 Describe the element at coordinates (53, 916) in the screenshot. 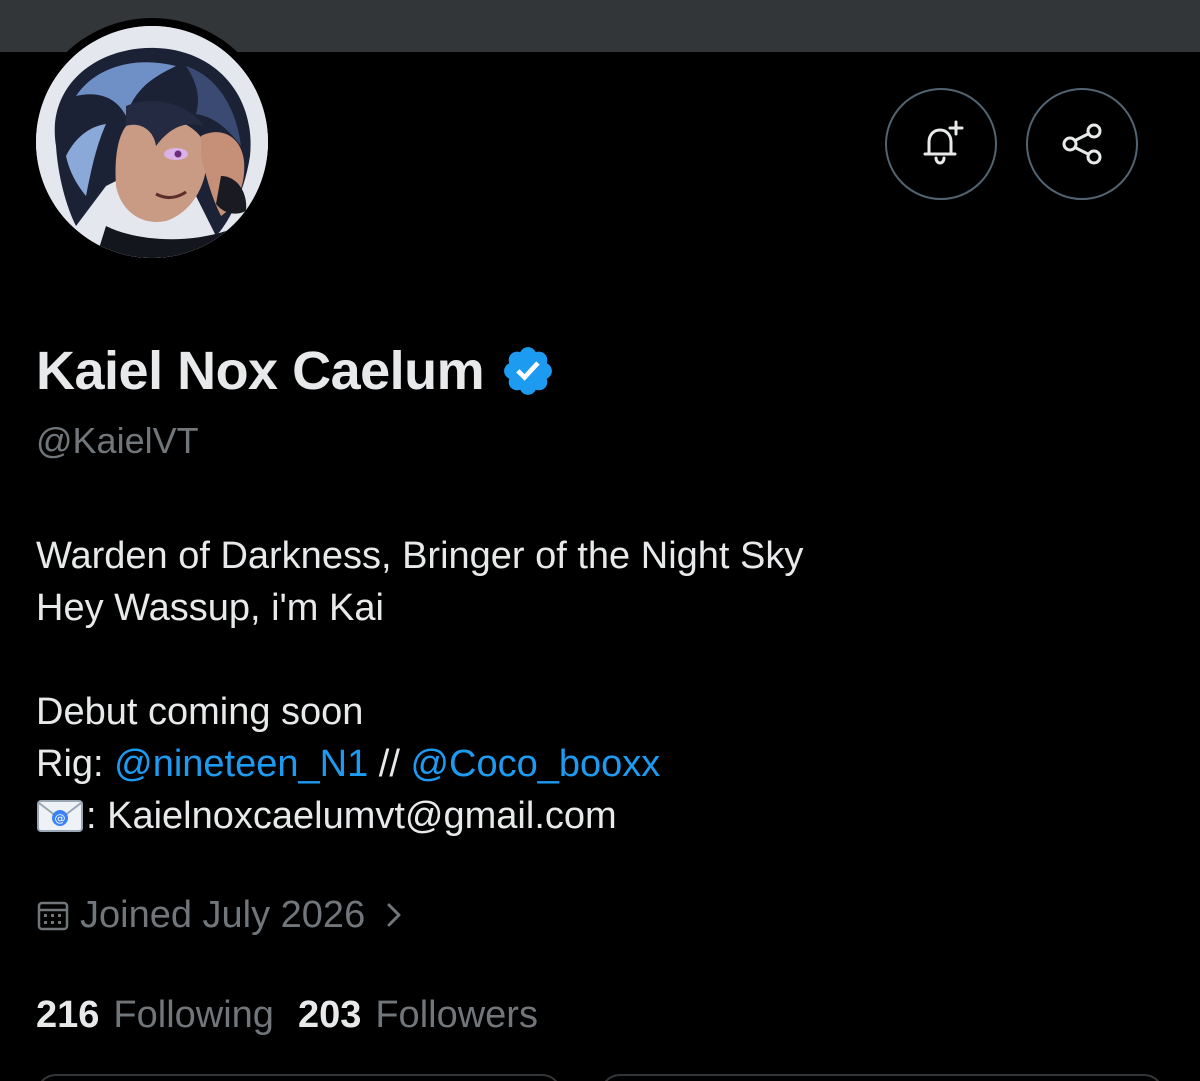

I see `calendar-icon` at that location.